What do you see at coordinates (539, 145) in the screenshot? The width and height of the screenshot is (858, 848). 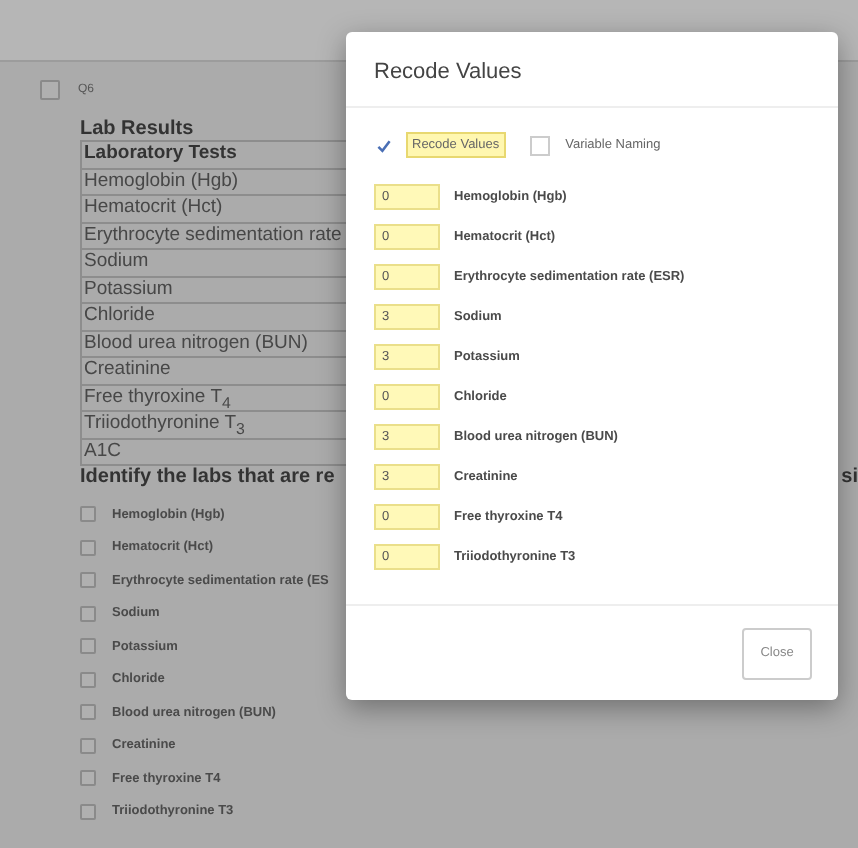 I see `toggle-checkbox` at bounding box center [539, 145].